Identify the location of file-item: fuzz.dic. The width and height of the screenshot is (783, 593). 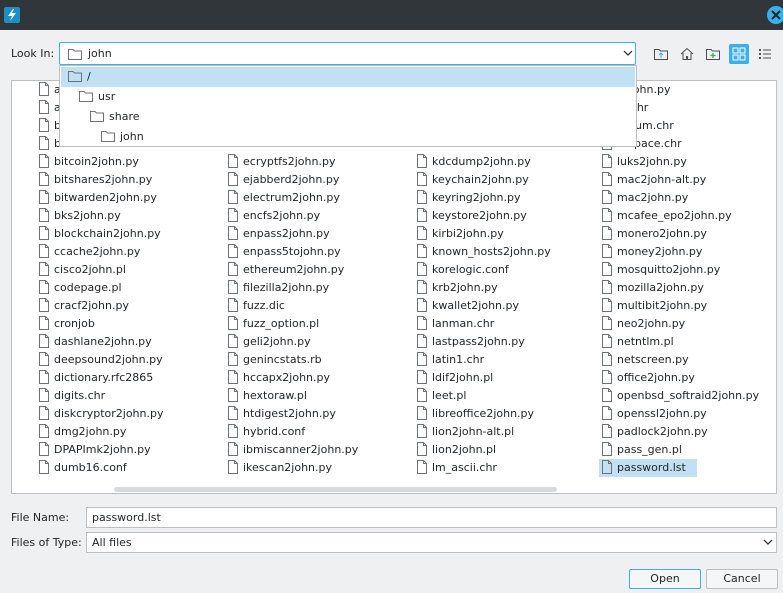
(310, 306).